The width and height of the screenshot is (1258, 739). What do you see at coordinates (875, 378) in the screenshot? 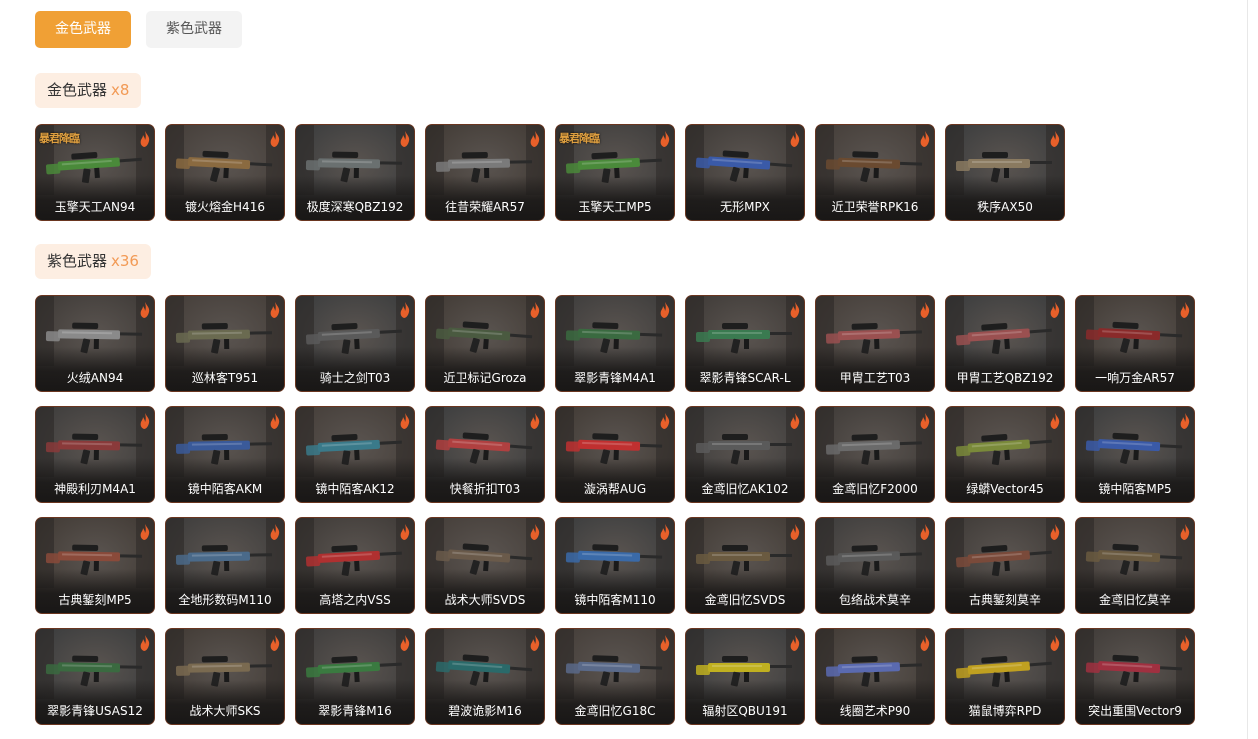
I see `weapon-name: 甲胄工艺T03` at bounding box center [875, 378].